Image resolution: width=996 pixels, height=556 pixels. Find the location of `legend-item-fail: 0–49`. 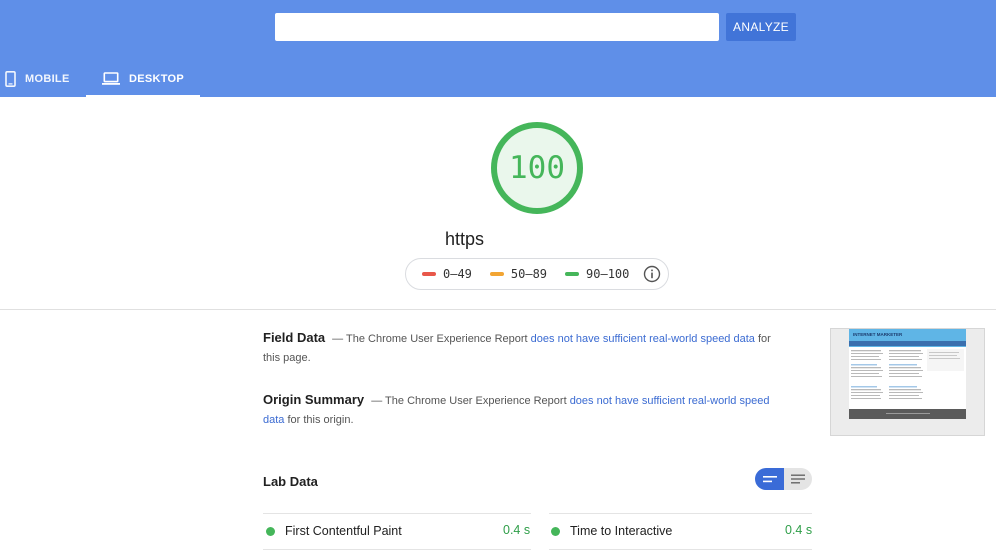

legend-item-fail: 0–49 is located at coordinates (447, 274).